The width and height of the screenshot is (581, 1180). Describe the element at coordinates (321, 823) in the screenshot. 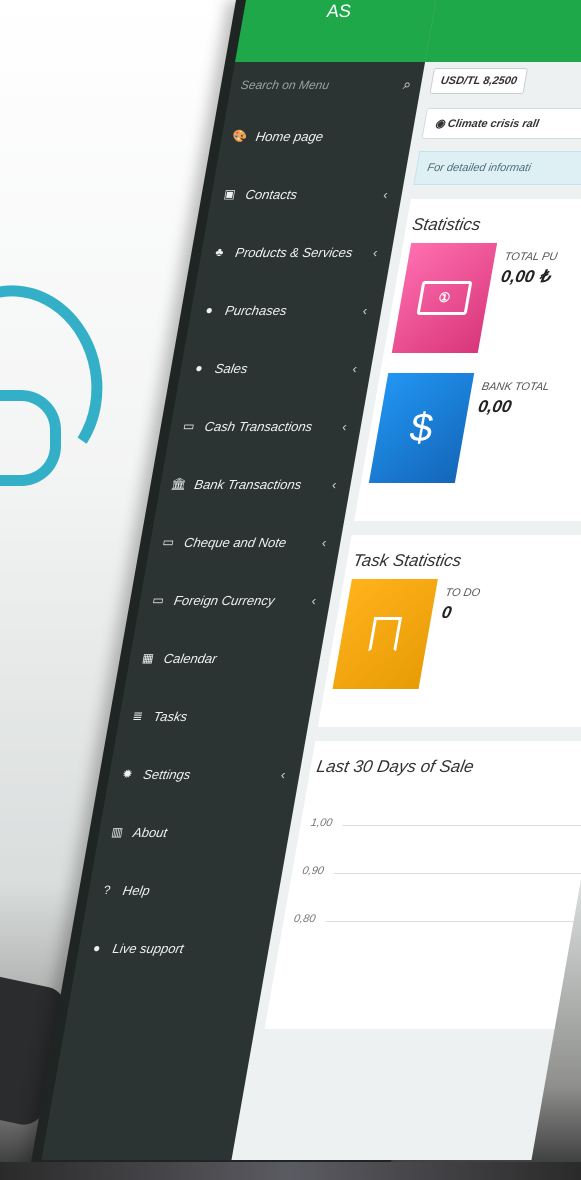

I see `y-tick-label: 1,00` at that location.